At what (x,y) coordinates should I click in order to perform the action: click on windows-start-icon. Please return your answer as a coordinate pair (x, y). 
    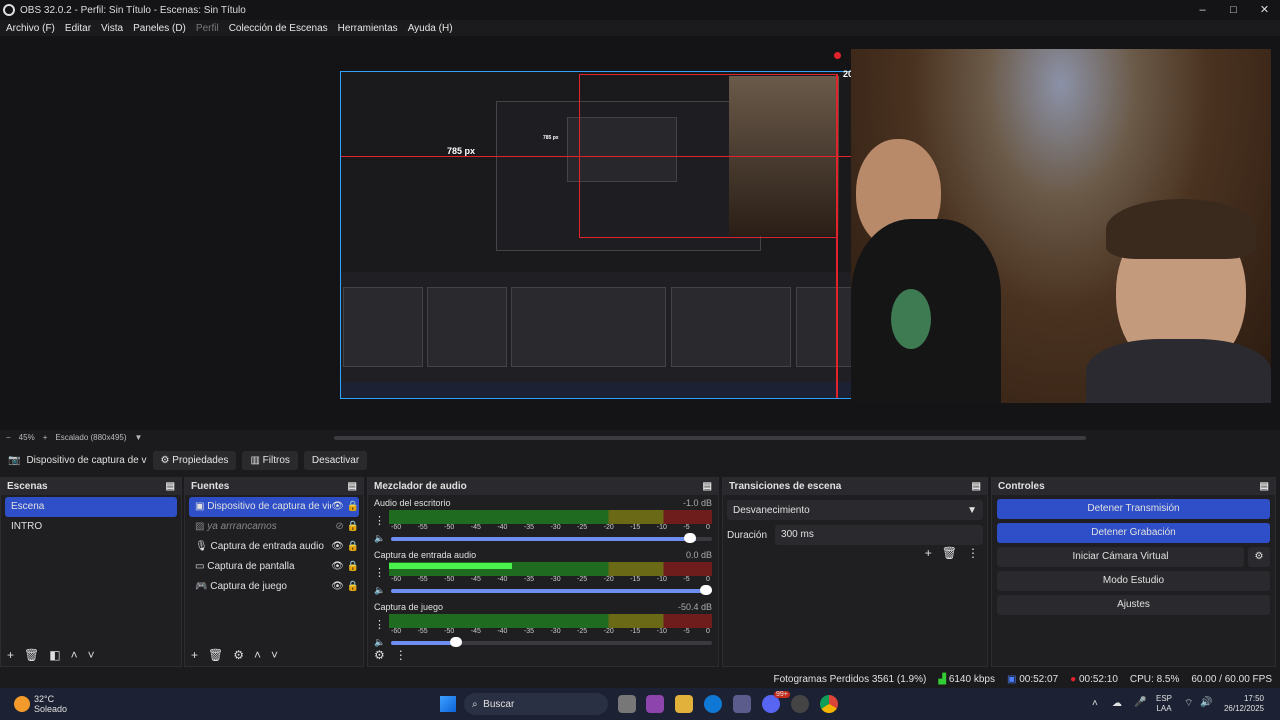
    Looking at the image, I should click on (448, 704).